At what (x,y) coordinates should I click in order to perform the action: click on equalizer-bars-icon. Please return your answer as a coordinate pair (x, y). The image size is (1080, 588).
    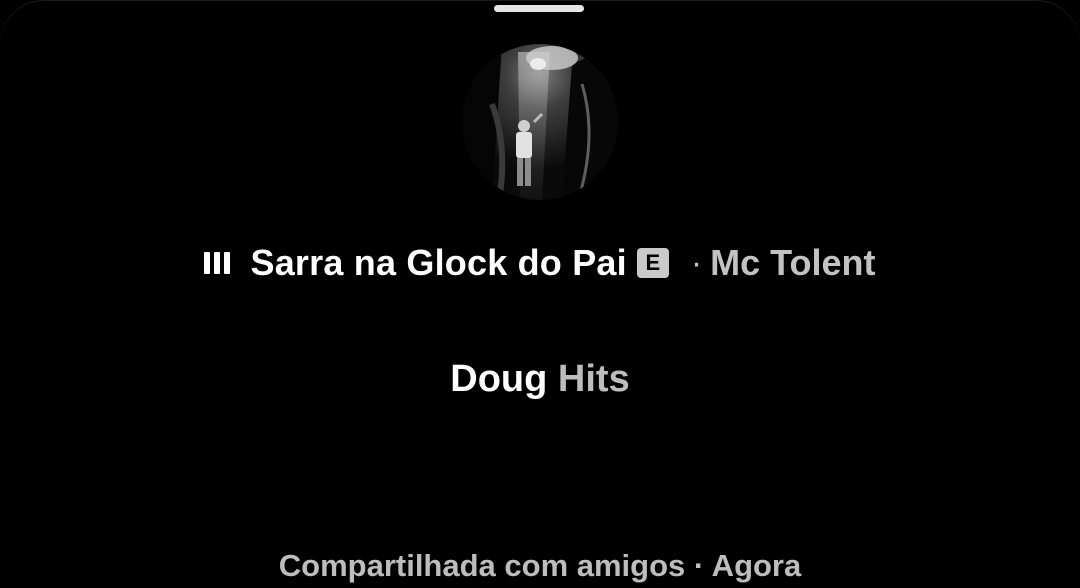
    Looking at the image, I should click on (217, 263).